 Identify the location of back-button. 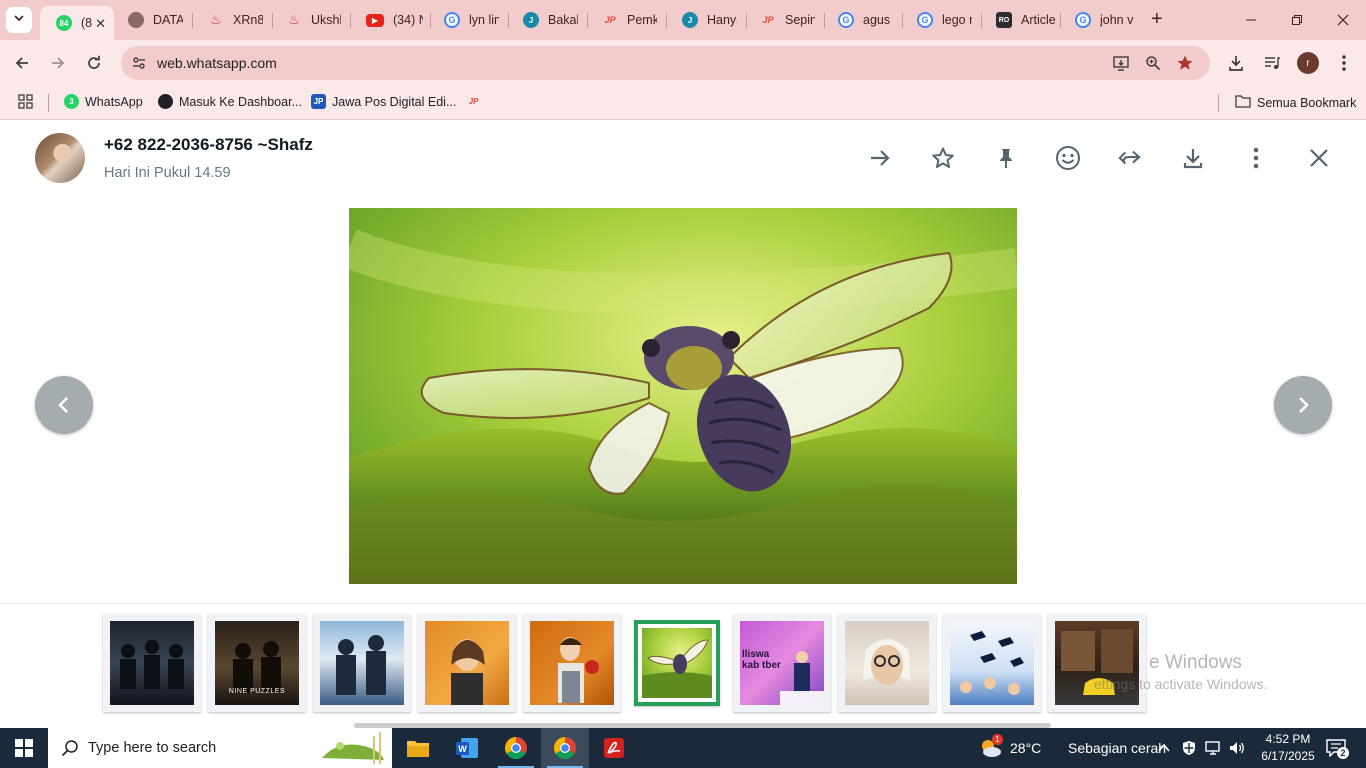
(22, 63).